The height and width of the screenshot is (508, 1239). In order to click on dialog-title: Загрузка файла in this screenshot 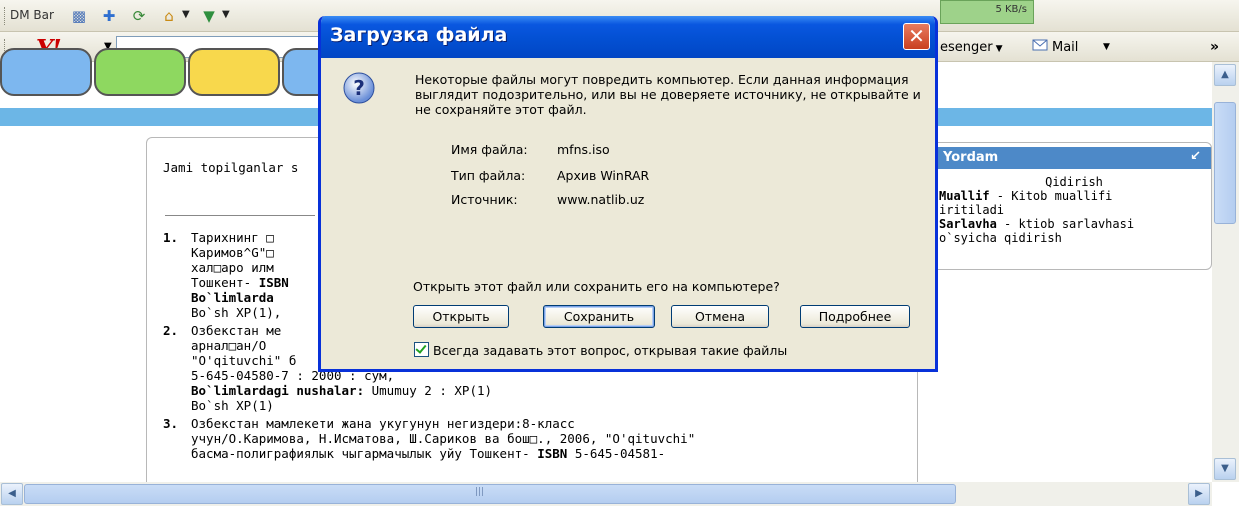, I will do `click(419, 35)`.